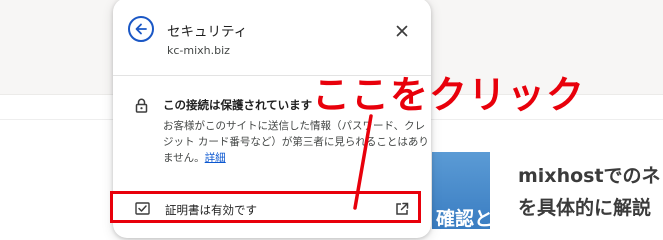  What do you see at coordinates (449, 95) in the screenshot?
I see `click-here-annotation: ここをクリック` at bounding box center [449, 95].